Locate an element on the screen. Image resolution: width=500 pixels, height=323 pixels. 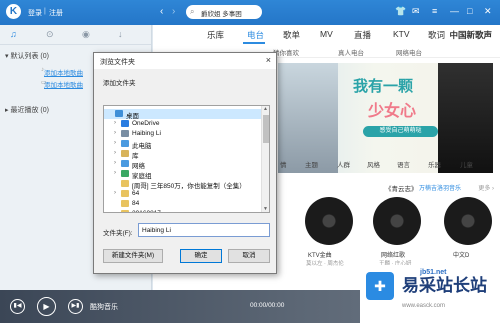
minimize-icon: — is located at coordinates (454, 11).